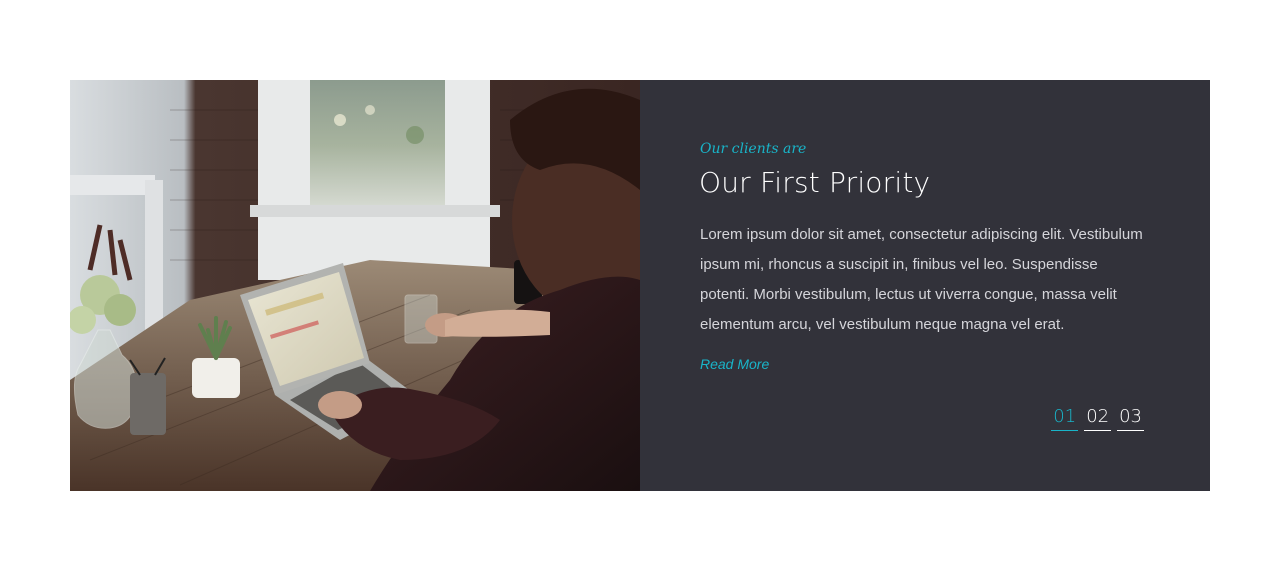 The height and width of the screenshot is (571, 1280). What do you see at coordinates (753, 149) in the screenshot?
I see `slide-eyebrow: Our clients are` at bounding box center [753, 149].